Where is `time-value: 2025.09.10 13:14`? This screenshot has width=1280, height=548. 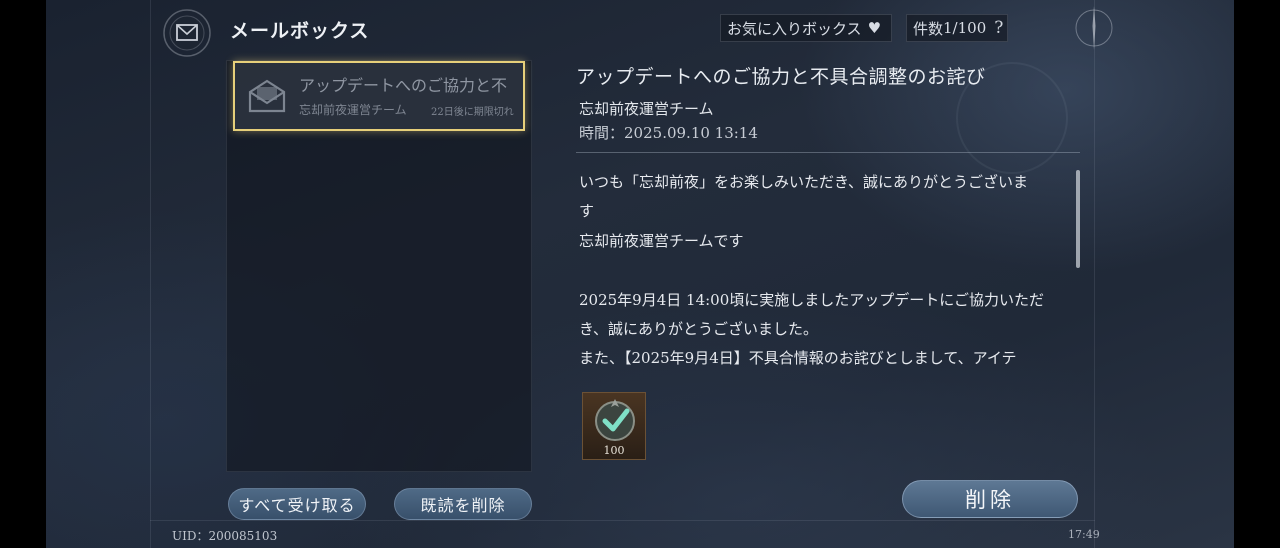
time-value: 2025.09.10 13:14 is located at coordinates (691, 133).